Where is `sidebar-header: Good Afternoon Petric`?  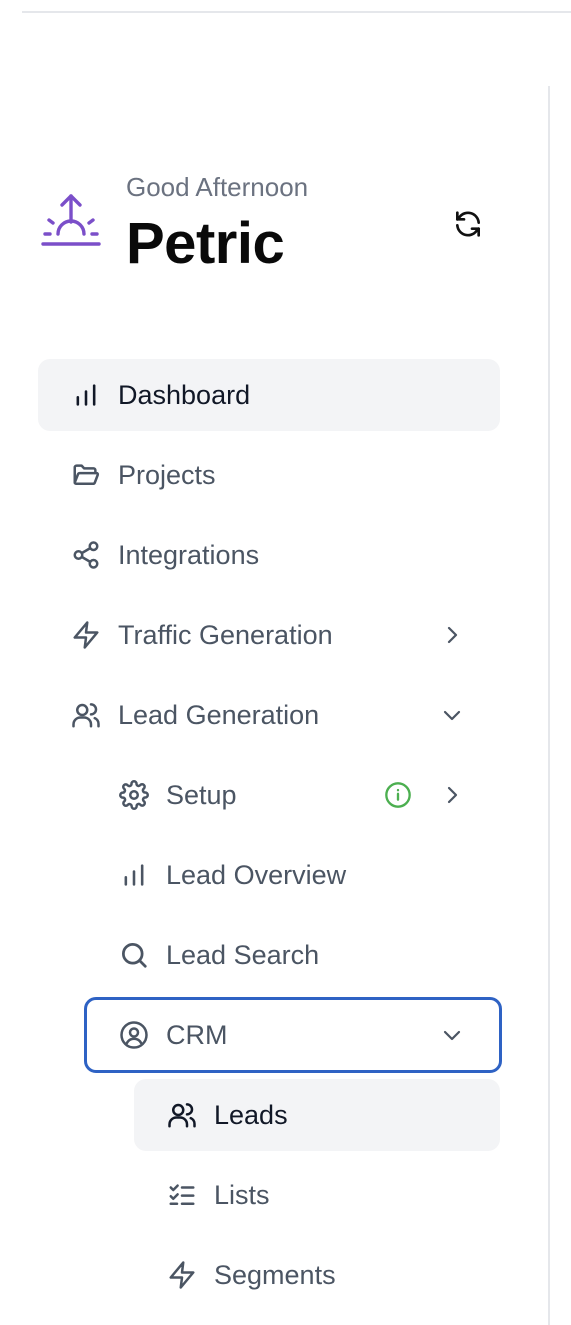 sidebar-header: Good Afternoon Petric is located at coordinates (265, 225).